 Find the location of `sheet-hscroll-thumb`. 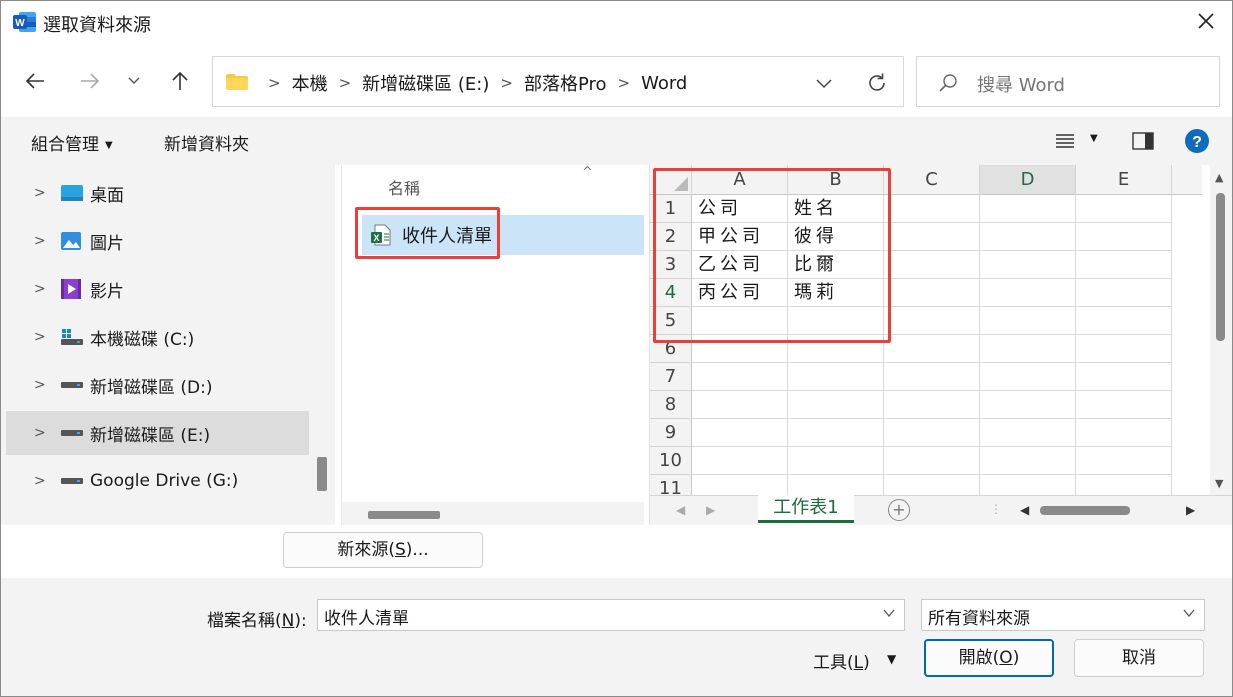

sheet-hscroll-thumb is located at coordinates (1085, 510).